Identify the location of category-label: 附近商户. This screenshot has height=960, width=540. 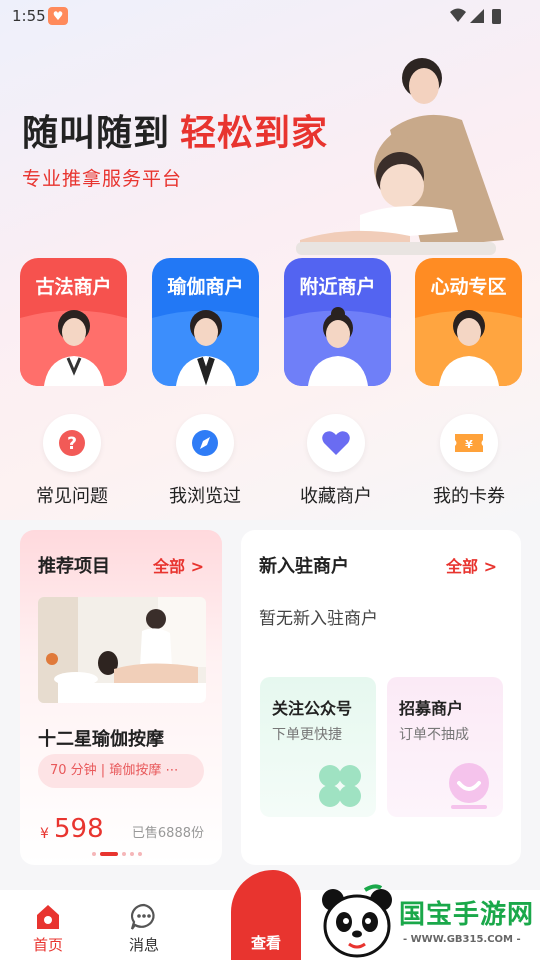
(337, 287).